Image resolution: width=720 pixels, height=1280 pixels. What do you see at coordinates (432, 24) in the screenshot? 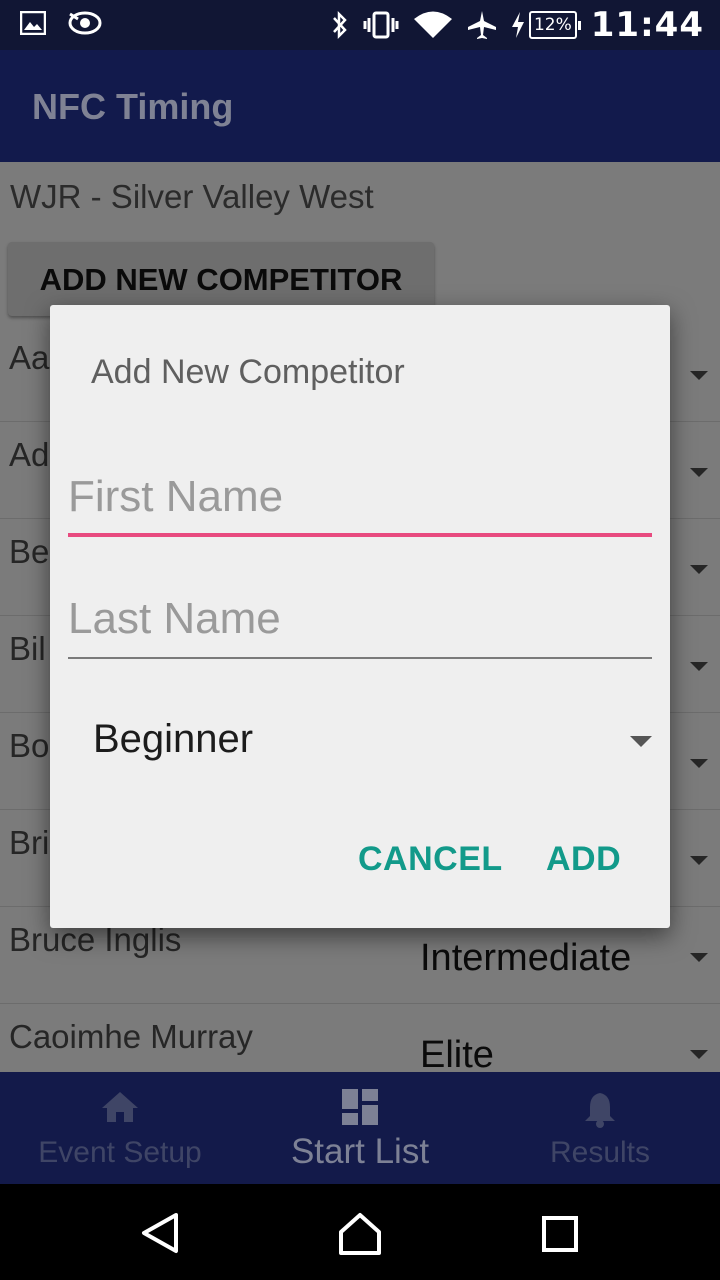
I see `wifi-icon` at bounding box center [432, 24].